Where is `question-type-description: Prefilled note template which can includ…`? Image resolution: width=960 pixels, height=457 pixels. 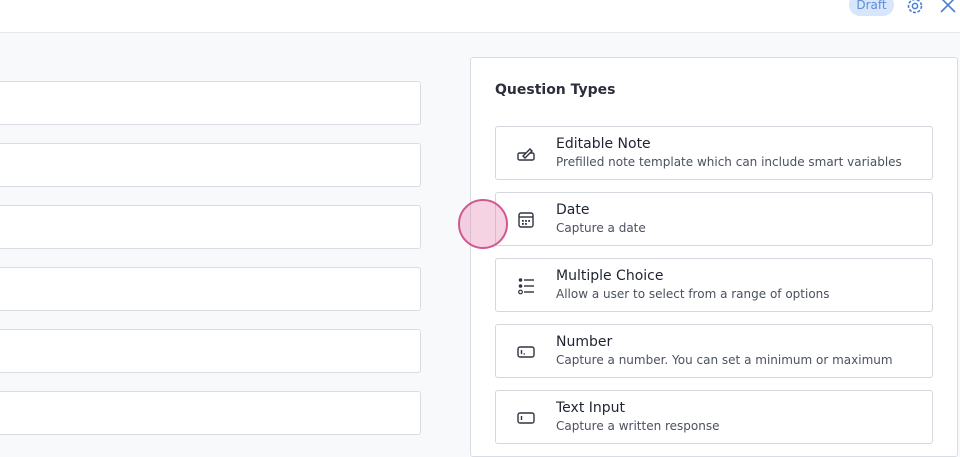
question-type-description: Prefilled note template which can includ… is located at coordinates (729, 162).